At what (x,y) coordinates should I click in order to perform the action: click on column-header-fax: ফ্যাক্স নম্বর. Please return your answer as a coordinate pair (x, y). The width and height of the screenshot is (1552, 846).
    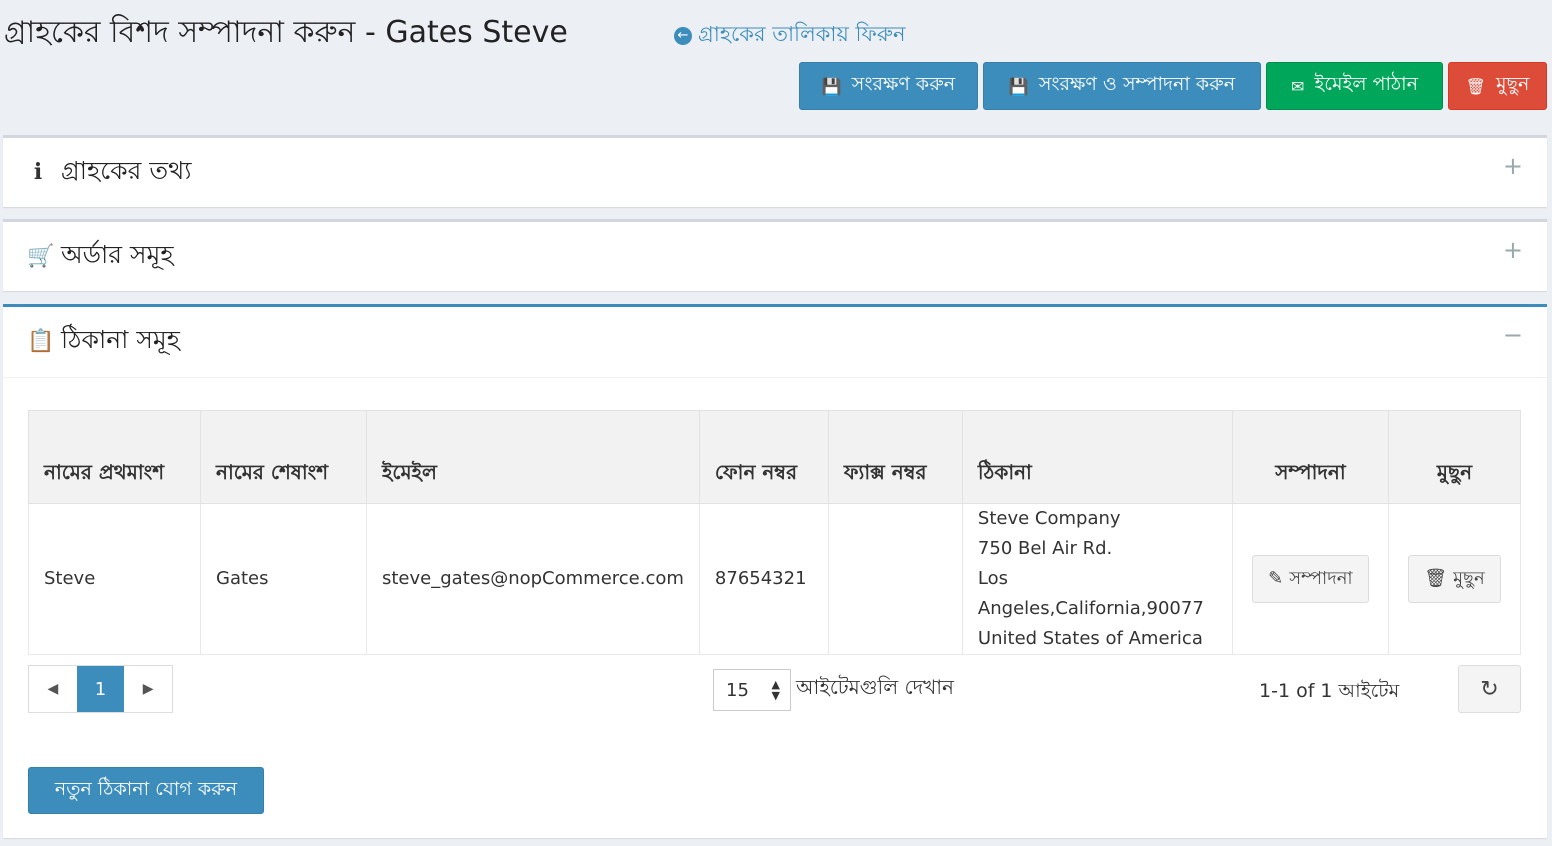
    Looking at the image, I should click on (895, 457).